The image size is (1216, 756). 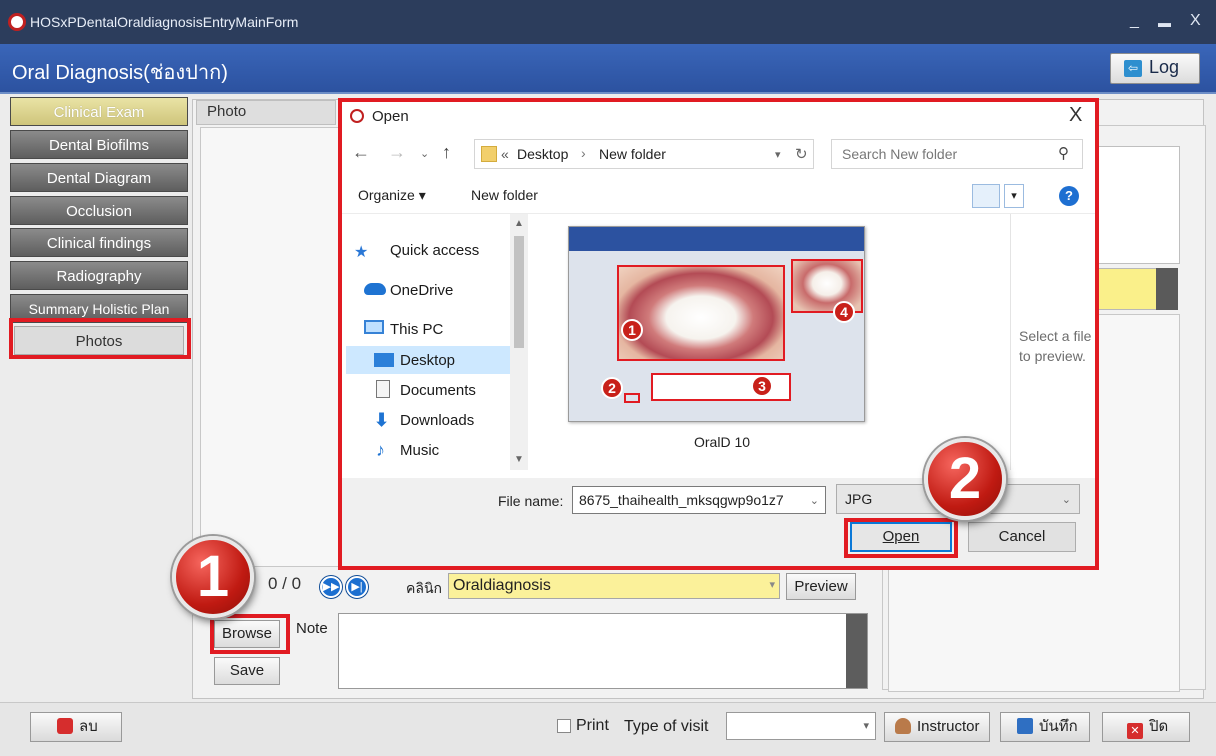 I want to click on preview-pane: Select a file to preview., so click(x=1052, y=342).